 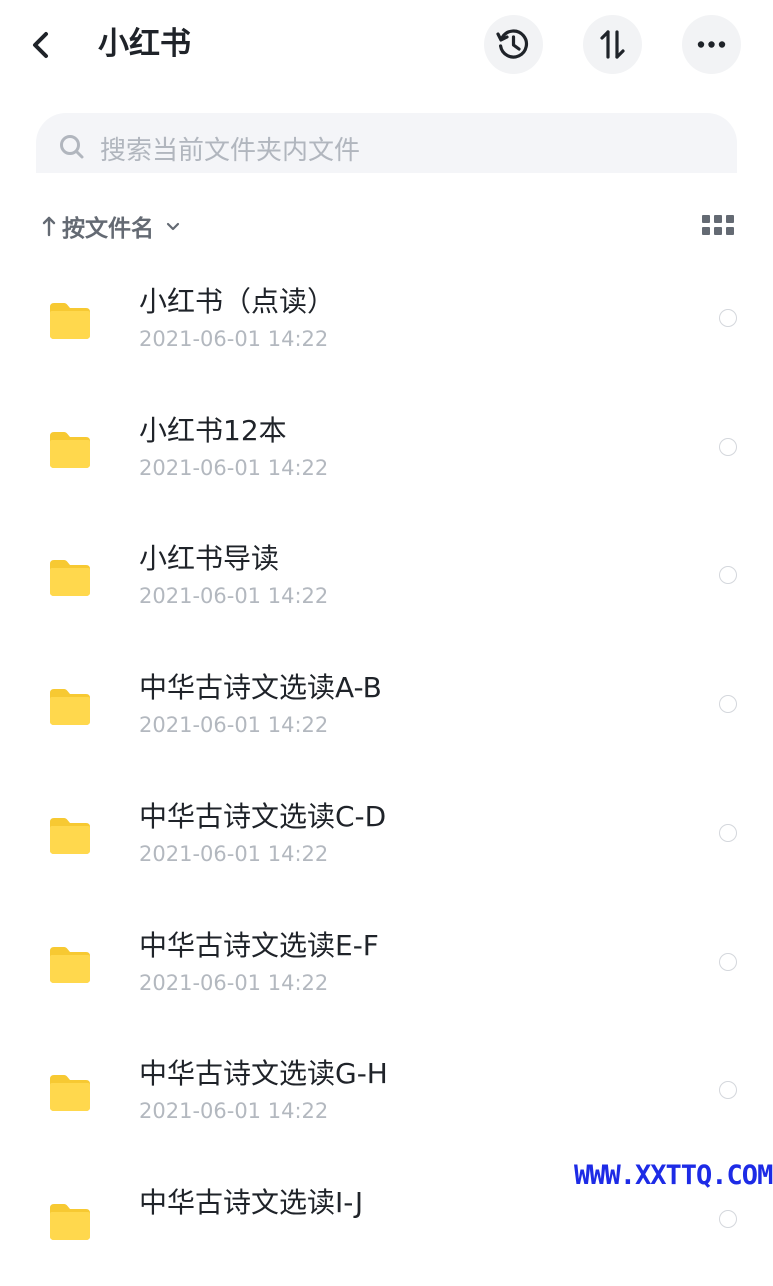 What do you see at coordinates (209, 559) in the screenshot?
I see `file-name: 小红书导读` at bounding box center [209, 559].